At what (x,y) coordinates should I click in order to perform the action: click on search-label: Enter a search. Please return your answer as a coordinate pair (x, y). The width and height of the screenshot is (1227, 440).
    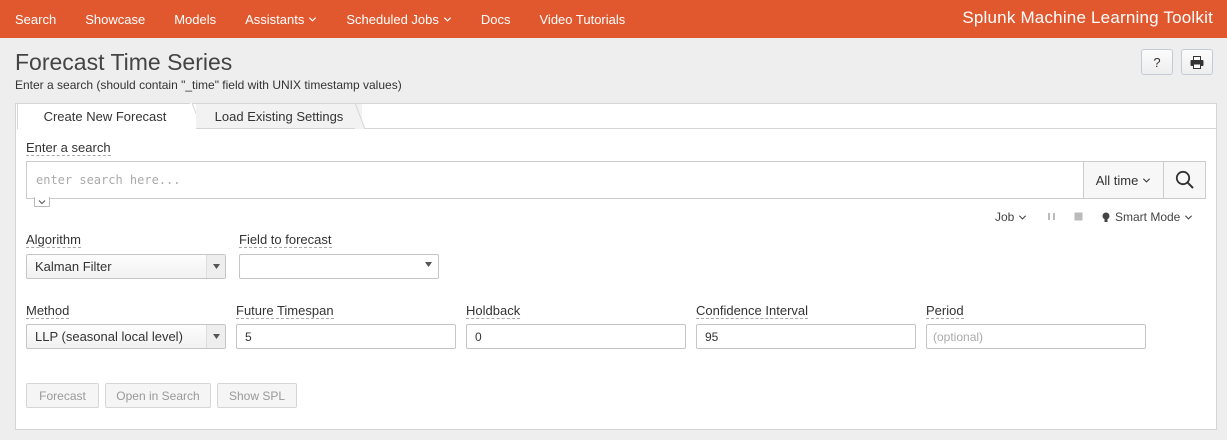
    Looking at the image, I should click on (68, 148).